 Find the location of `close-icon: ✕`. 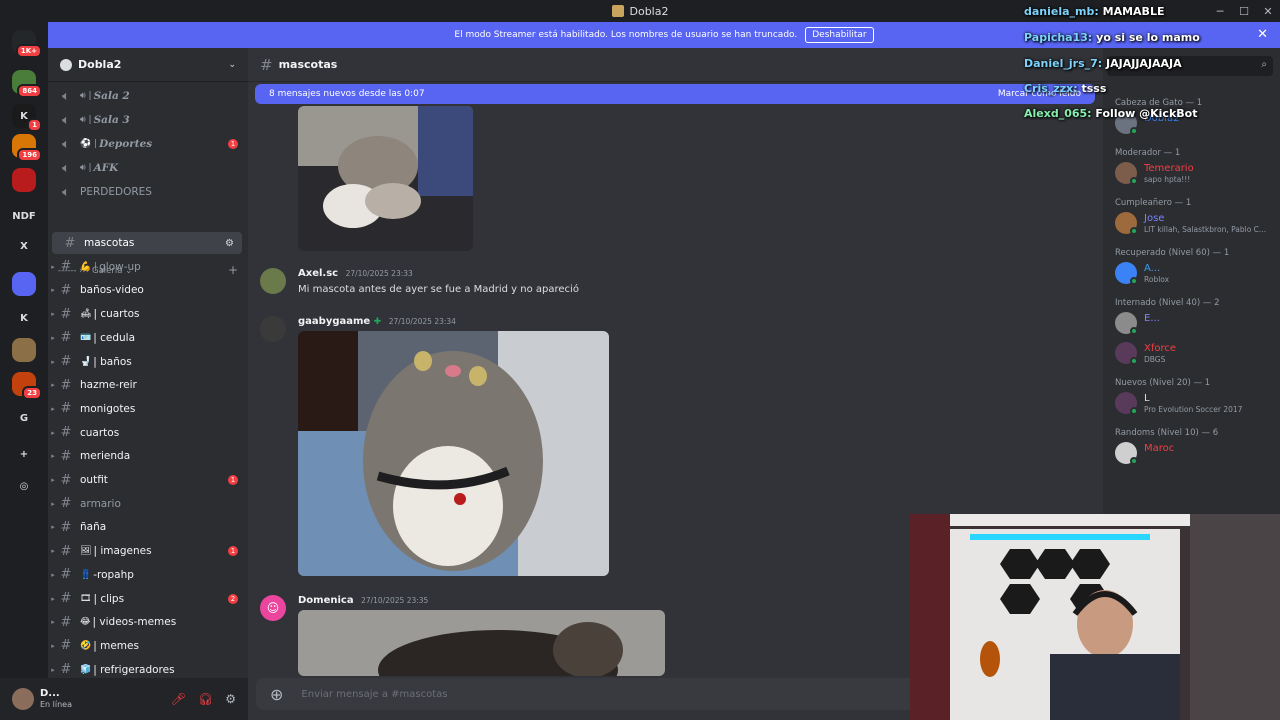

close-icon: ✕ is located at coordinates (1262, 34).